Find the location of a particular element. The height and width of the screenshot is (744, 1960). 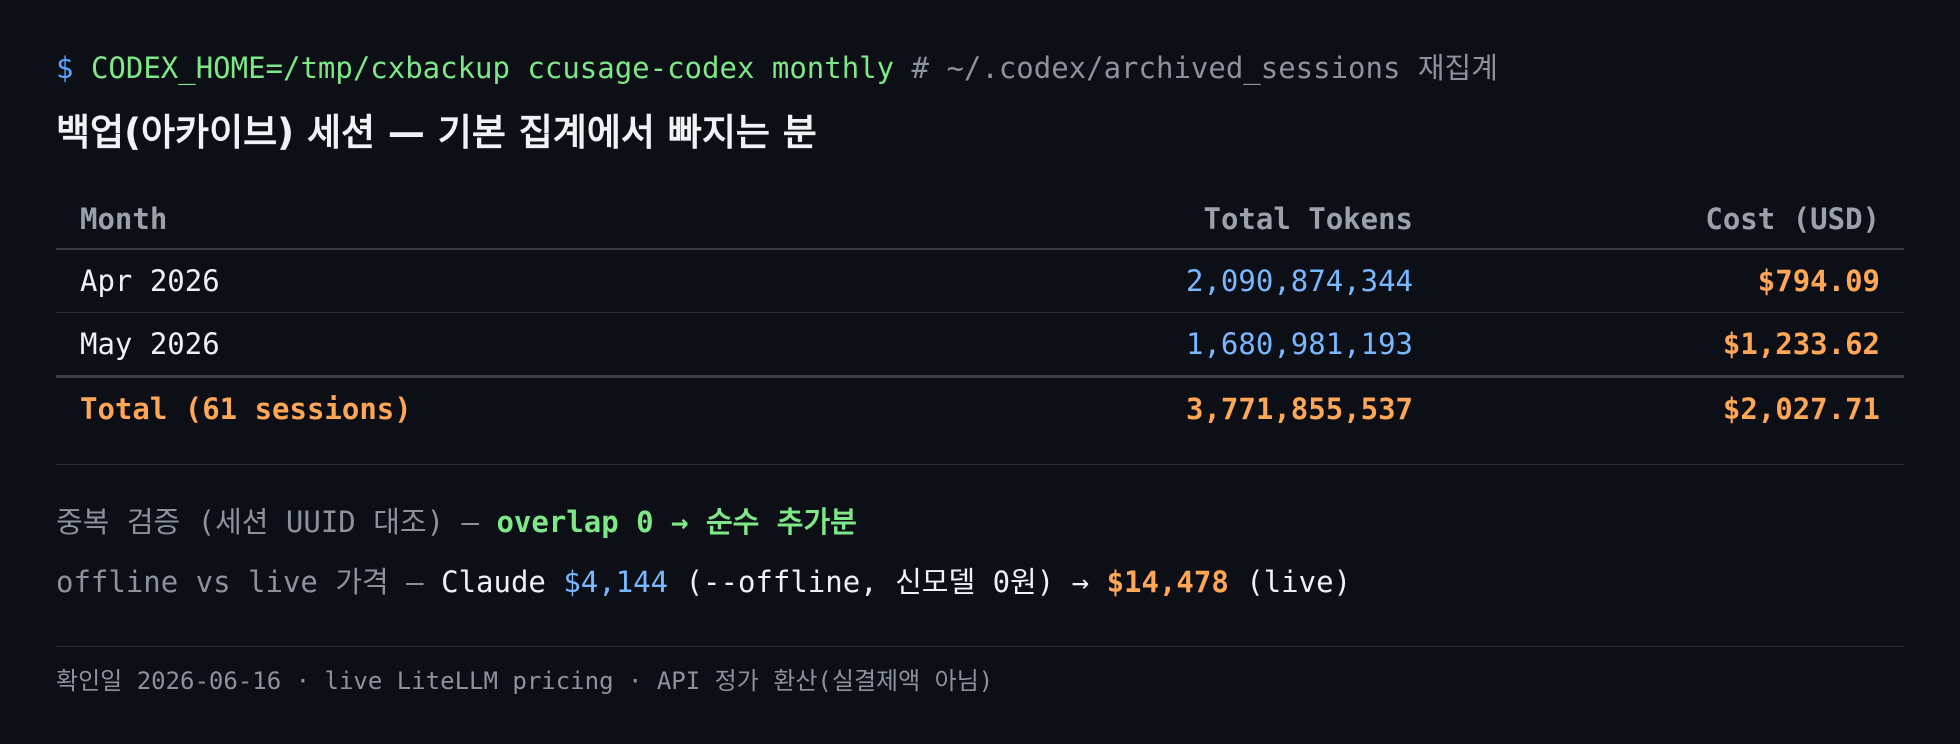

offline-value: $4,144 is located at coordinates (616, 582).